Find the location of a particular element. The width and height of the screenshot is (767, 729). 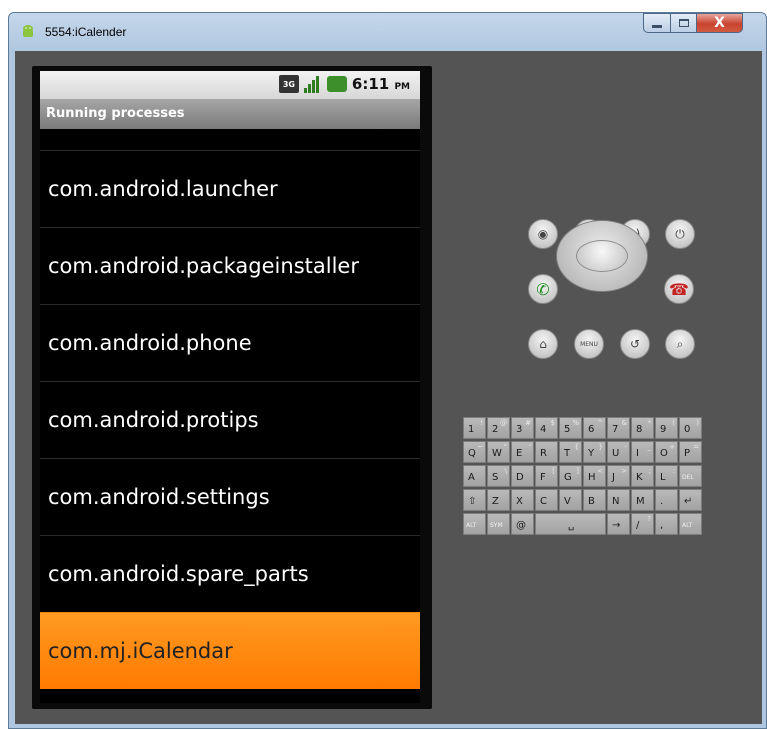

enter-icon: ↵ is located at coordinates (688, 501).